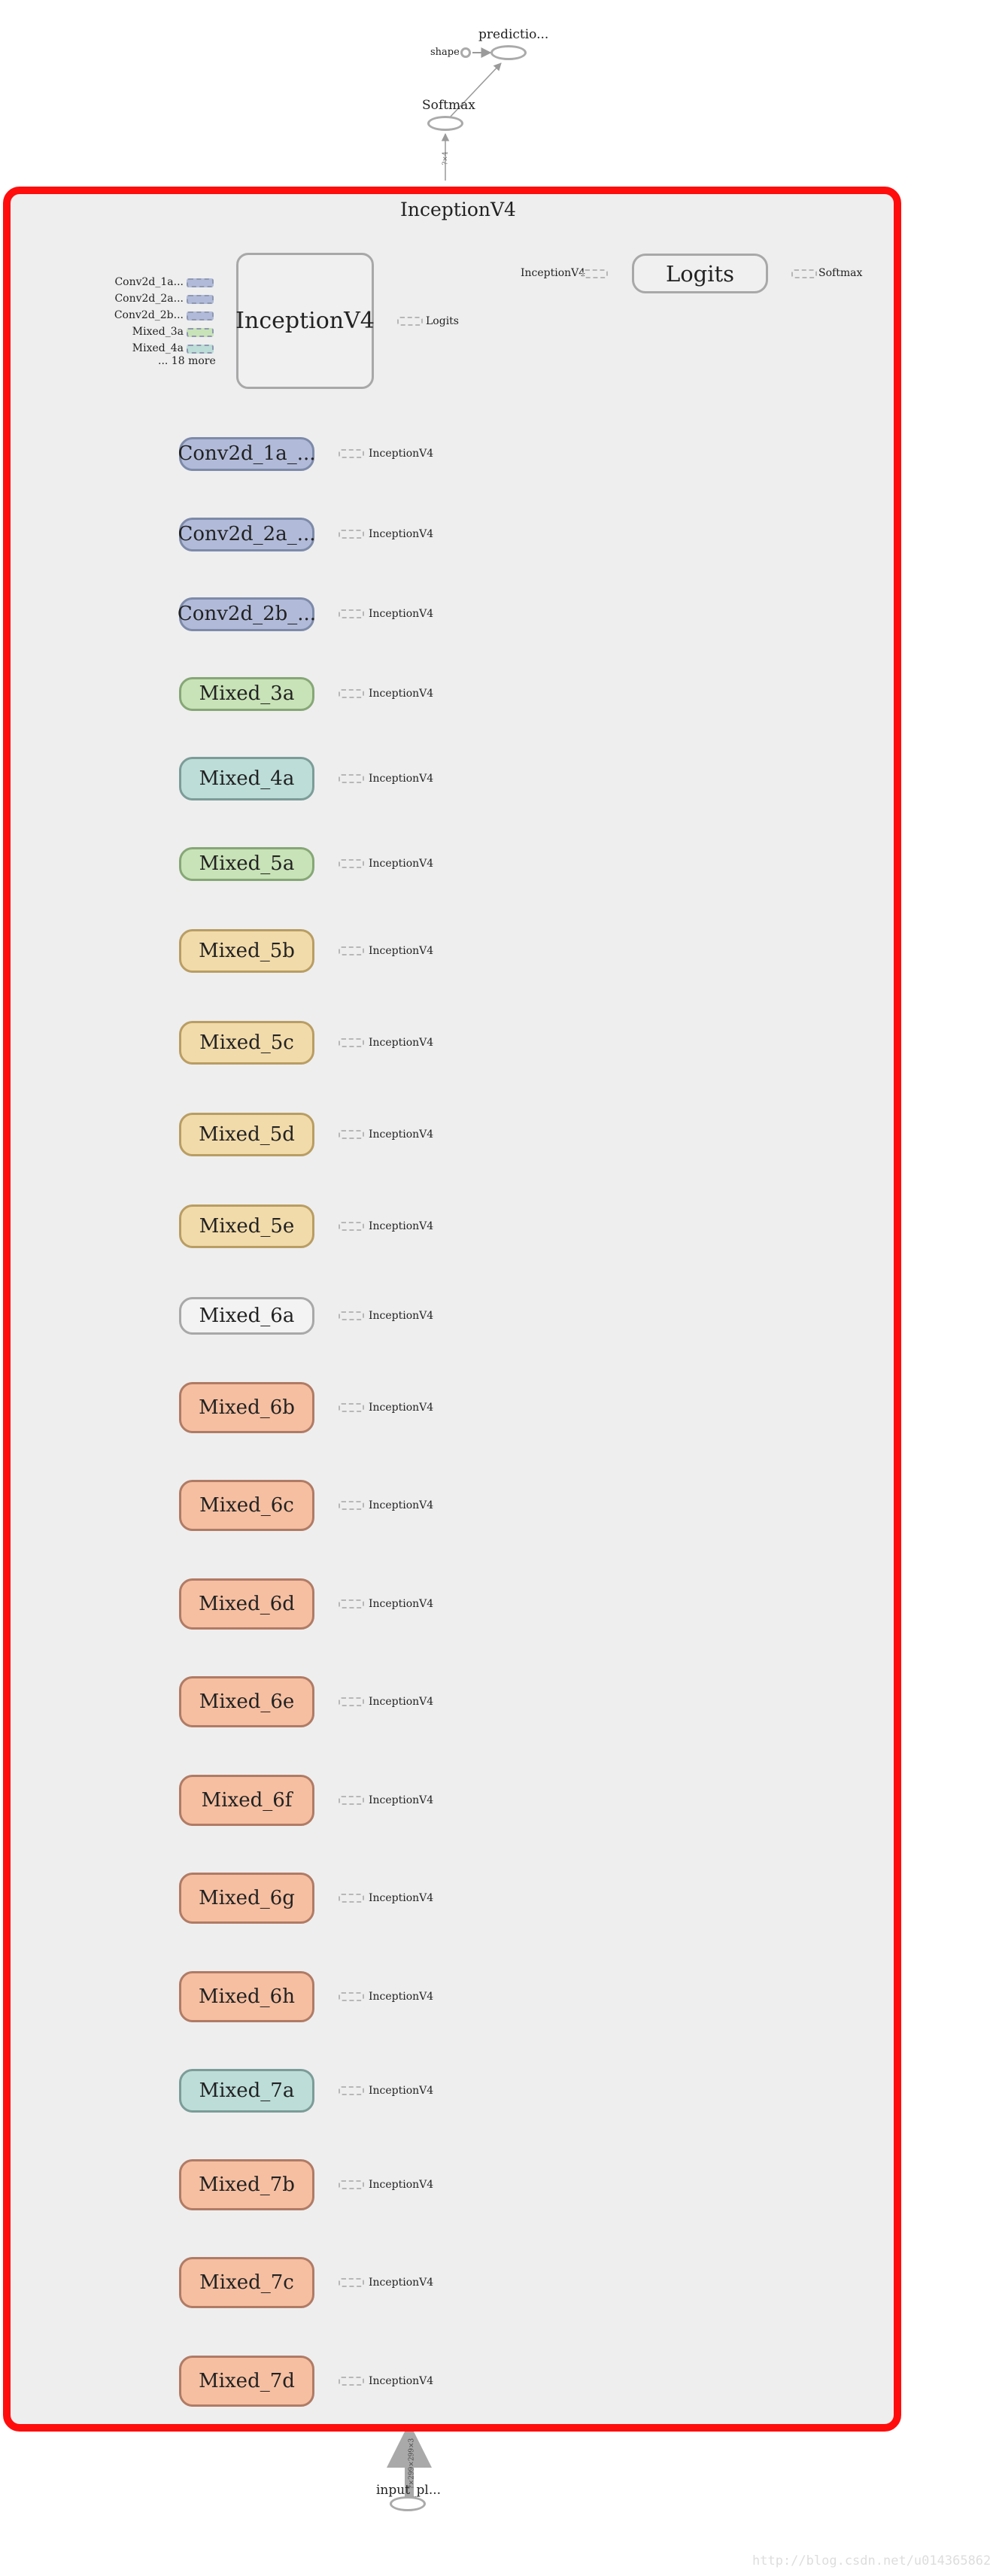 This screenshot has height=2576, width=993. I want to click on layer-node: Mixed_6h, so click(246, 1997).